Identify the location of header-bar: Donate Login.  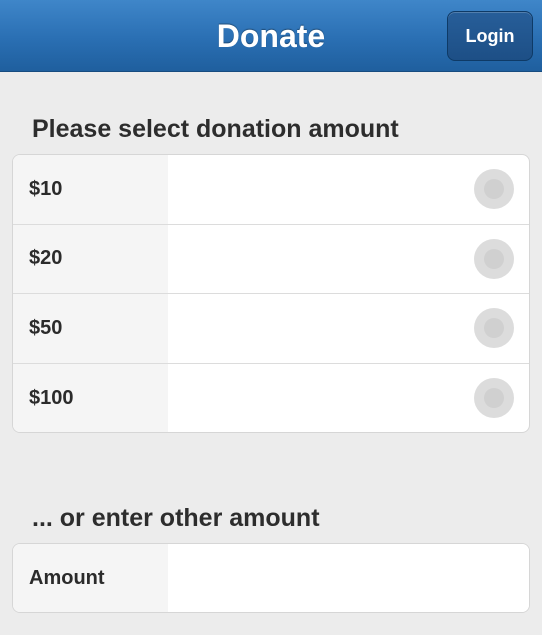
(271, 36).